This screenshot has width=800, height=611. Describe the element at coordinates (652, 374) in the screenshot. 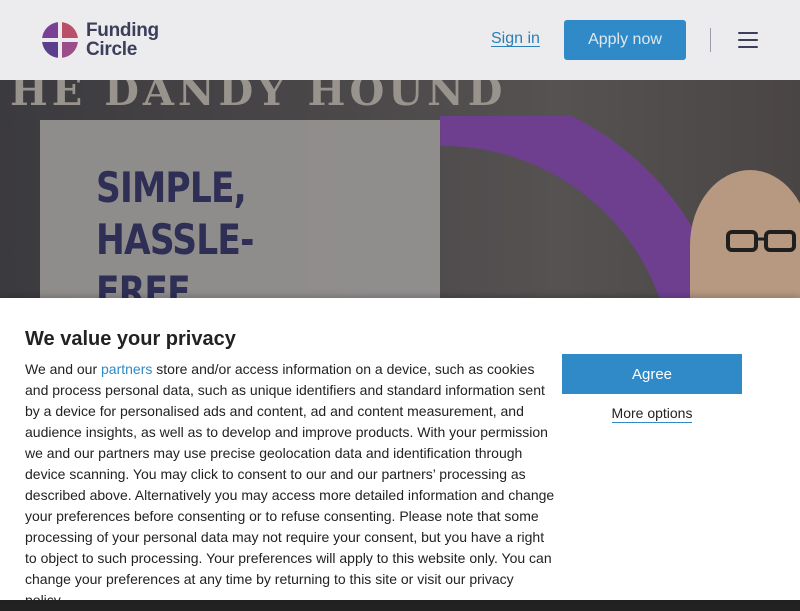

I see `agree-button: Agree` at that location.